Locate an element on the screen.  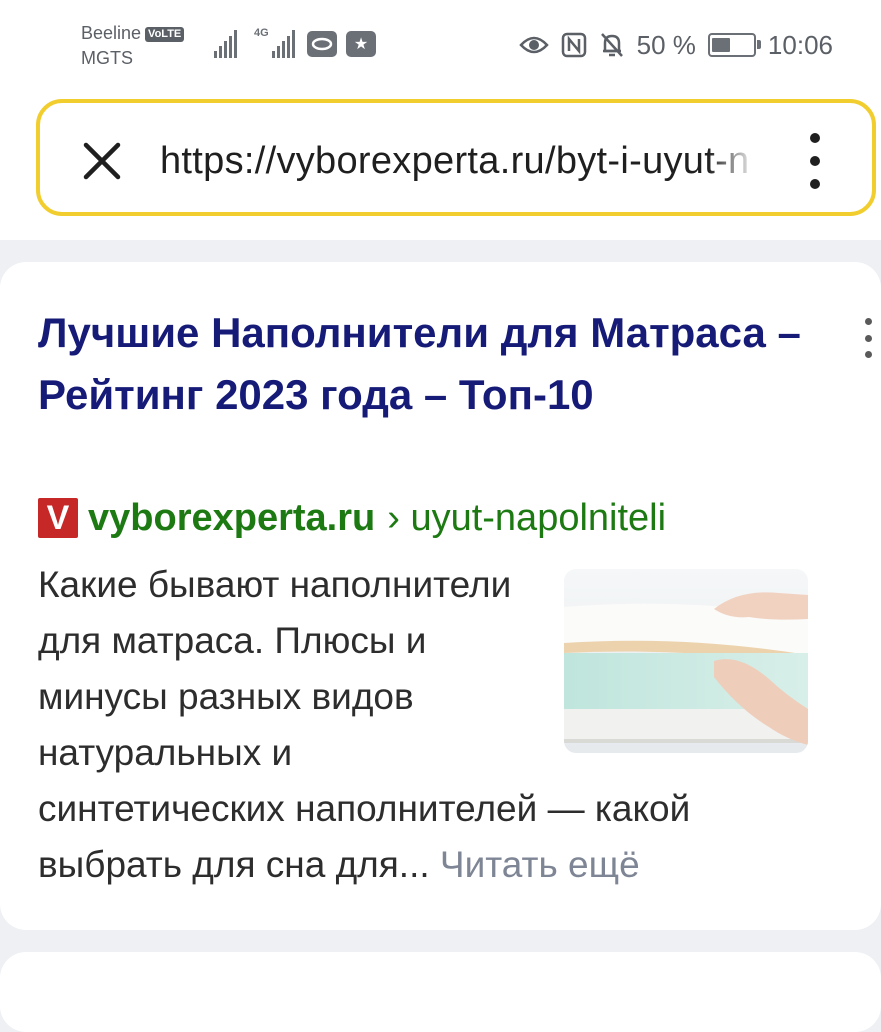
bell-muted-icon is located at coordinates (611, 45).